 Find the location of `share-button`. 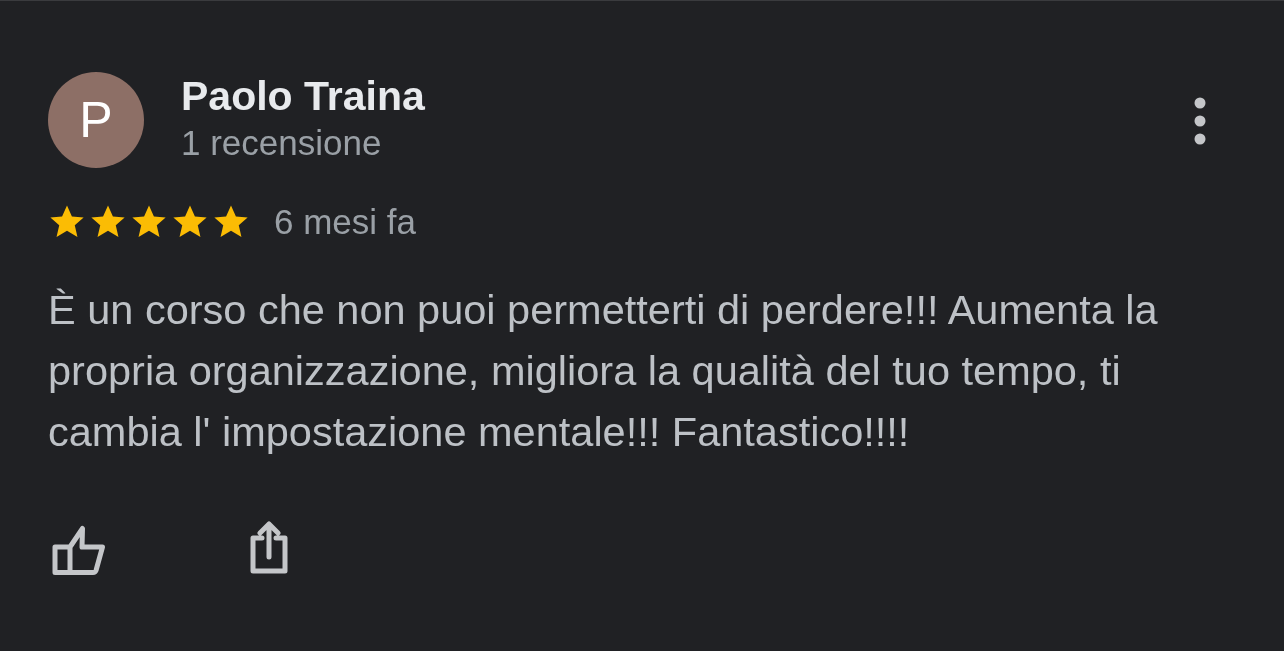

share-button is located at coordinates (269, 547).